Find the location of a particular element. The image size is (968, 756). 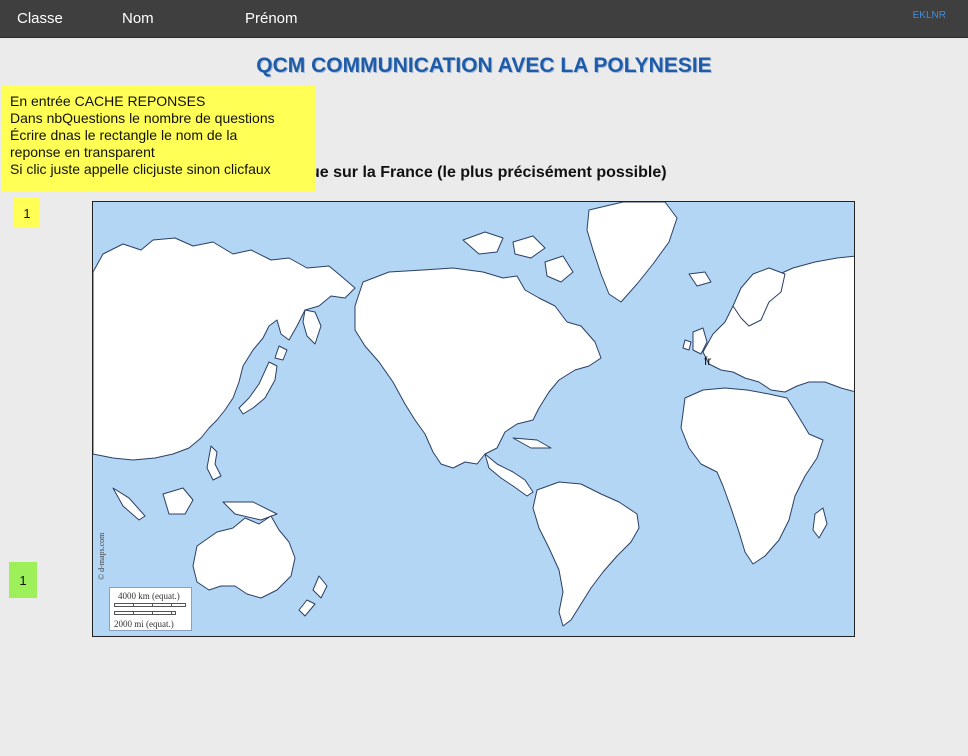

note-line: Écrire dnas le rectangle le nom de la is located at coordinates (124, 135).